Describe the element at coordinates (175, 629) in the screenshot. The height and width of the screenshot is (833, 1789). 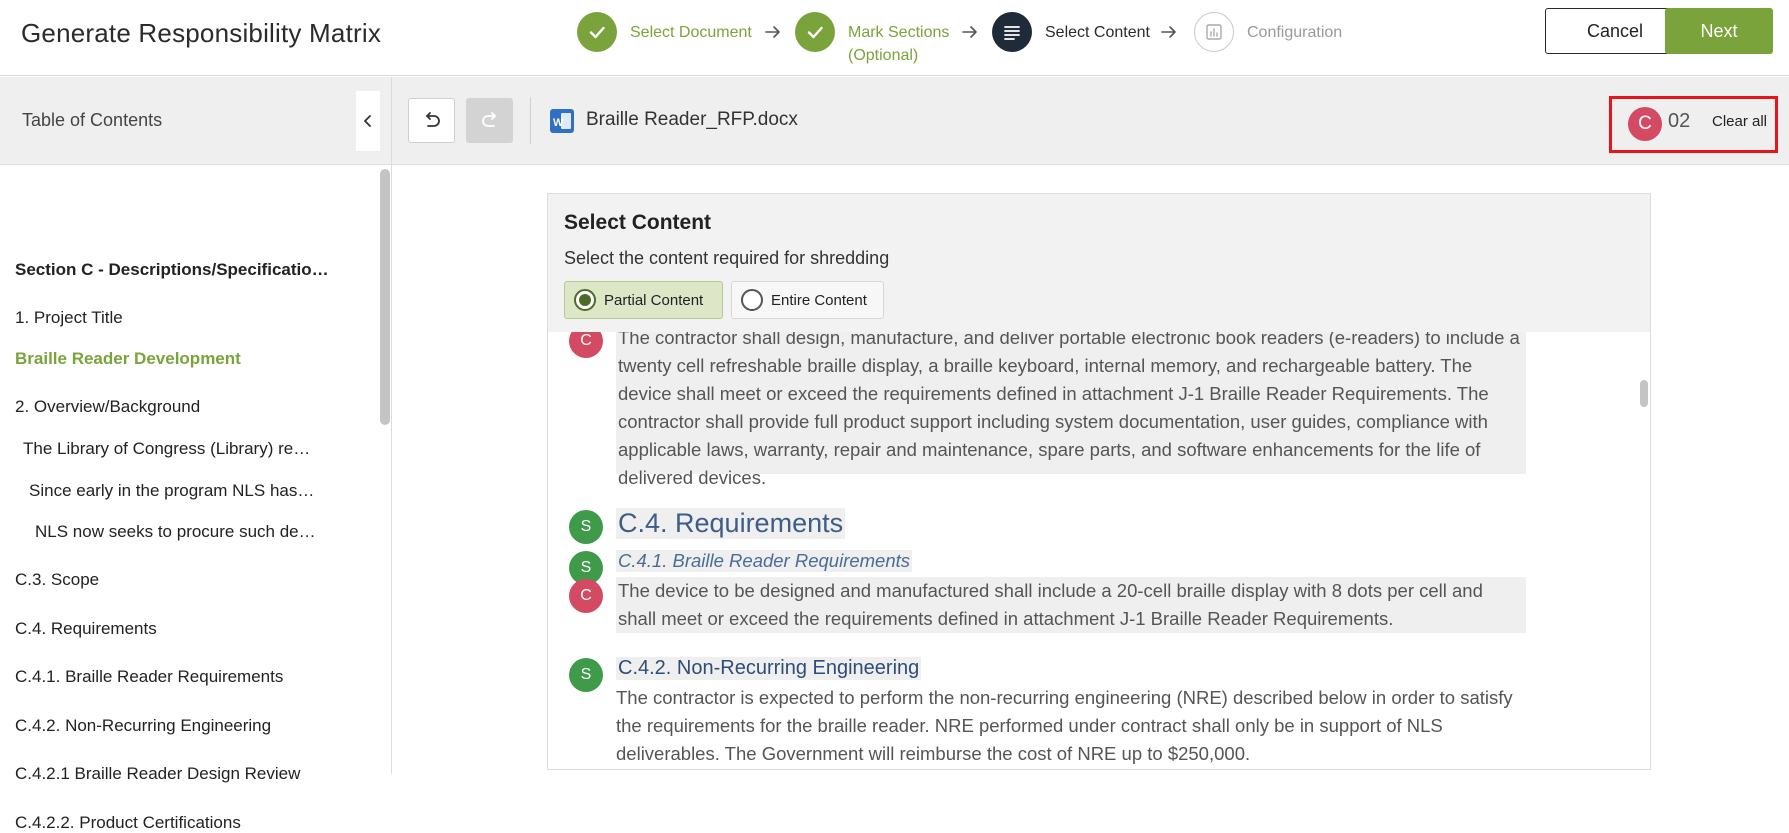
I see `toc-item: C.4. Requirements` at that location.